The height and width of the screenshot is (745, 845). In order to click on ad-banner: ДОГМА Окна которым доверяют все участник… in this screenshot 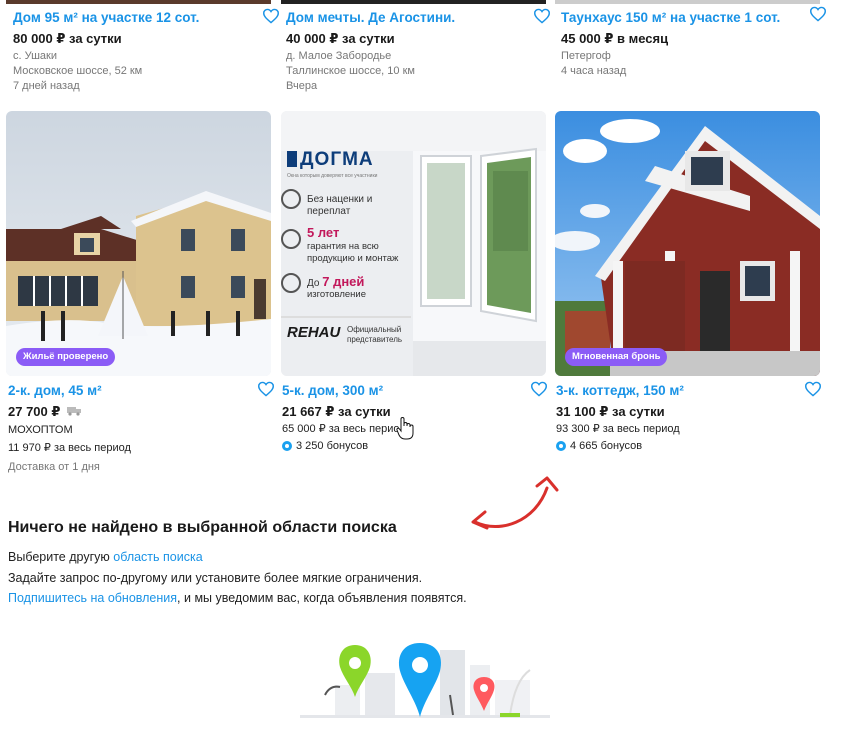, I will do `click(413, 243)`.